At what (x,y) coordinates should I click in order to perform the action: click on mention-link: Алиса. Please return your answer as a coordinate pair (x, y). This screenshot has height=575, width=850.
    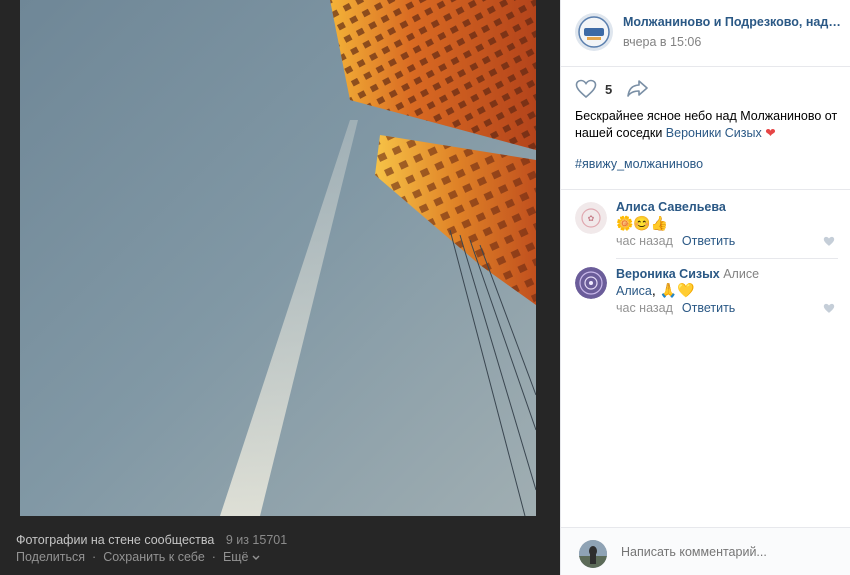
    Looking at the image, I should click on (634, 291).